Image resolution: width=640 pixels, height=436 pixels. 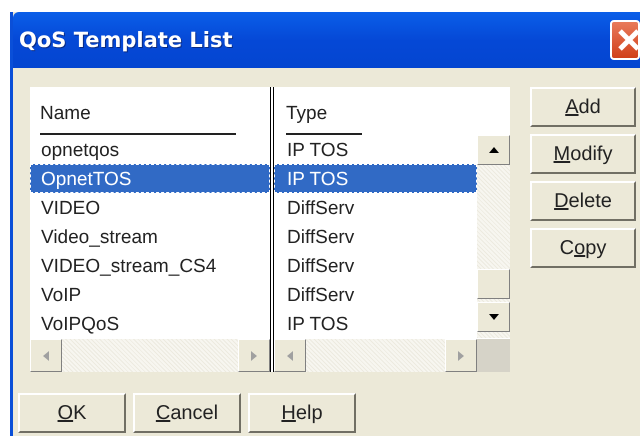 What do you see at coordinates (583, 154) in the screenshot?
I see `side-button: Modify` at bounding box center [583, 154].